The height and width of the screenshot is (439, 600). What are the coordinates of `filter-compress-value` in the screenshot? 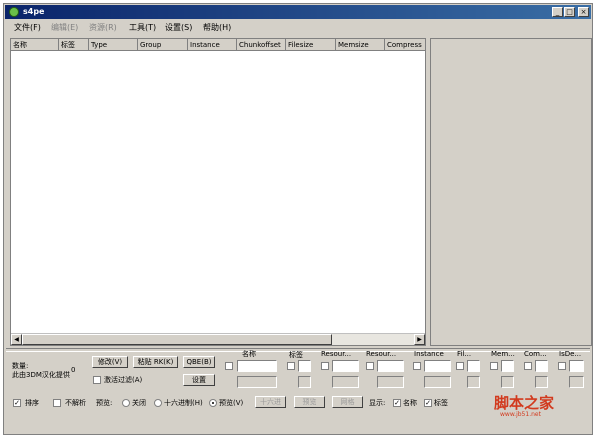 It's located at (541, 382).